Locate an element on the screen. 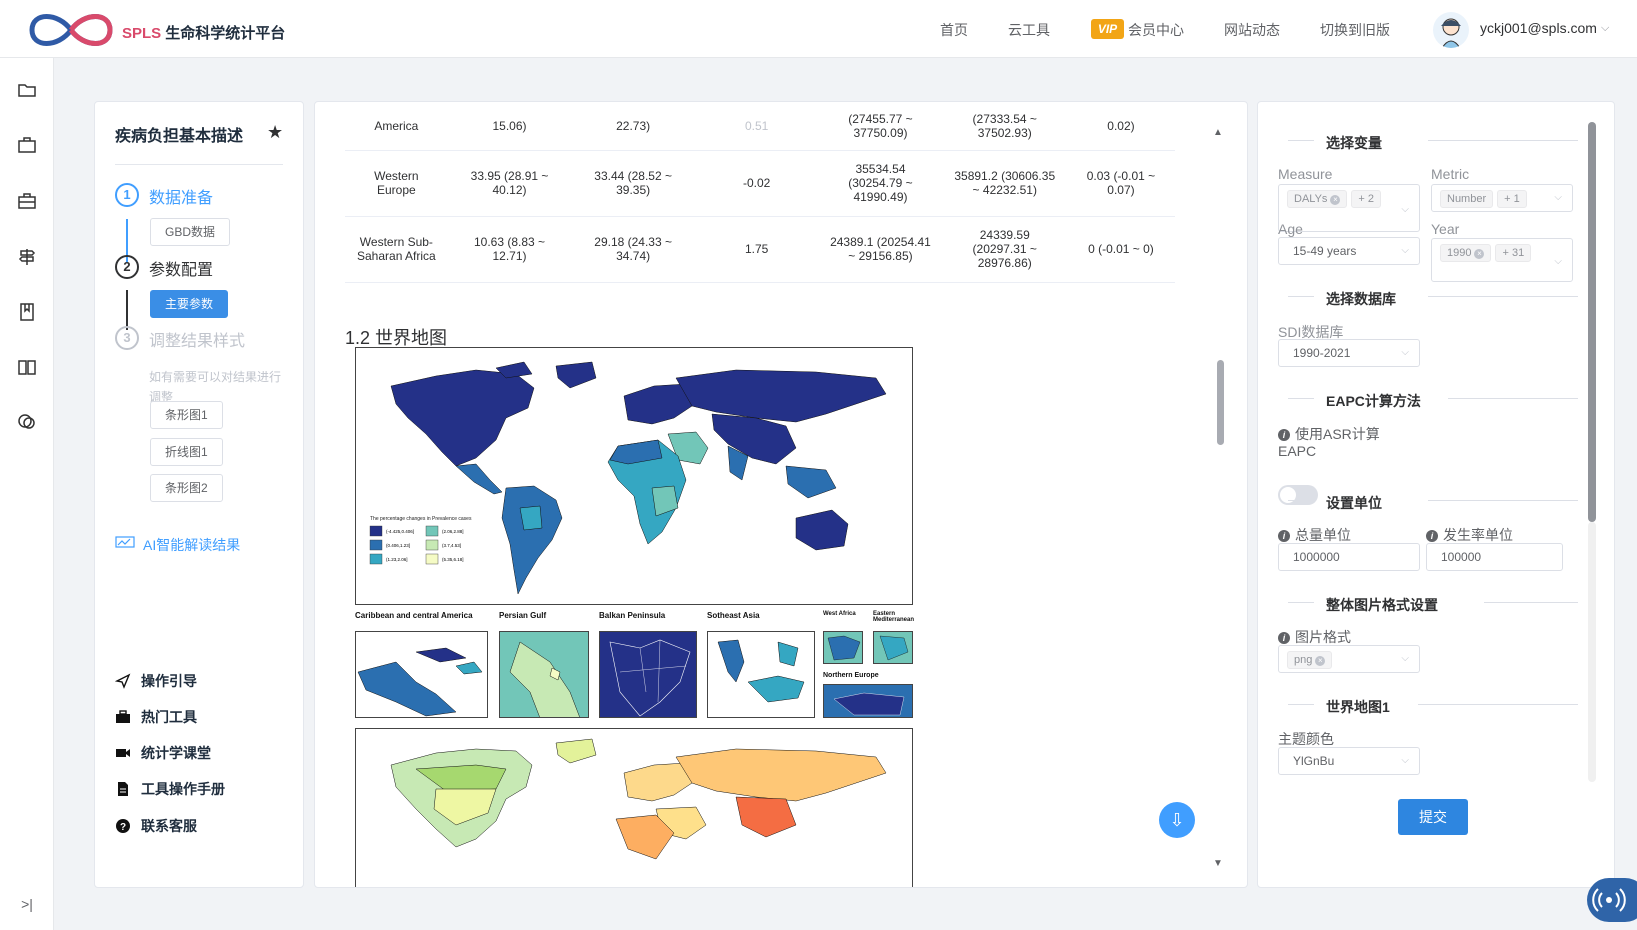 The image size is (1637, 930). ai-interpret-link: AI智能解读结果 is located at coordinates (177, 545).